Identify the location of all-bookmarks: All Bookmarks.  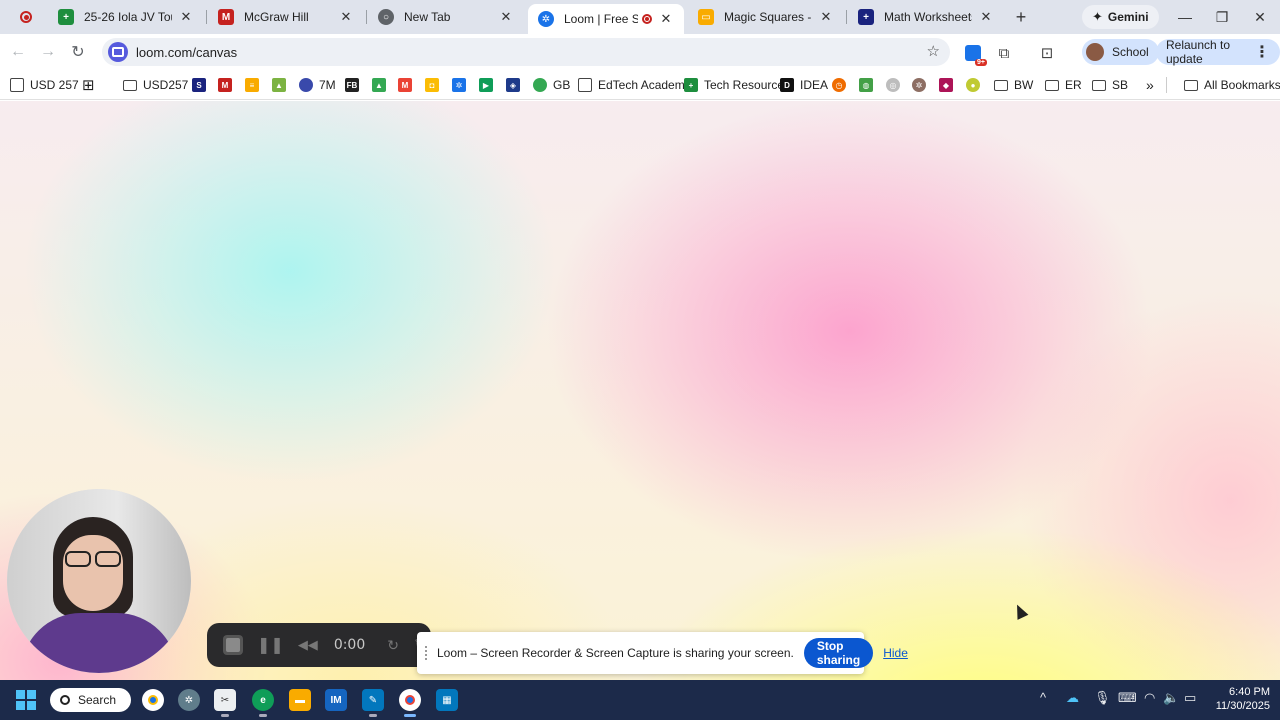
(1232, 85).